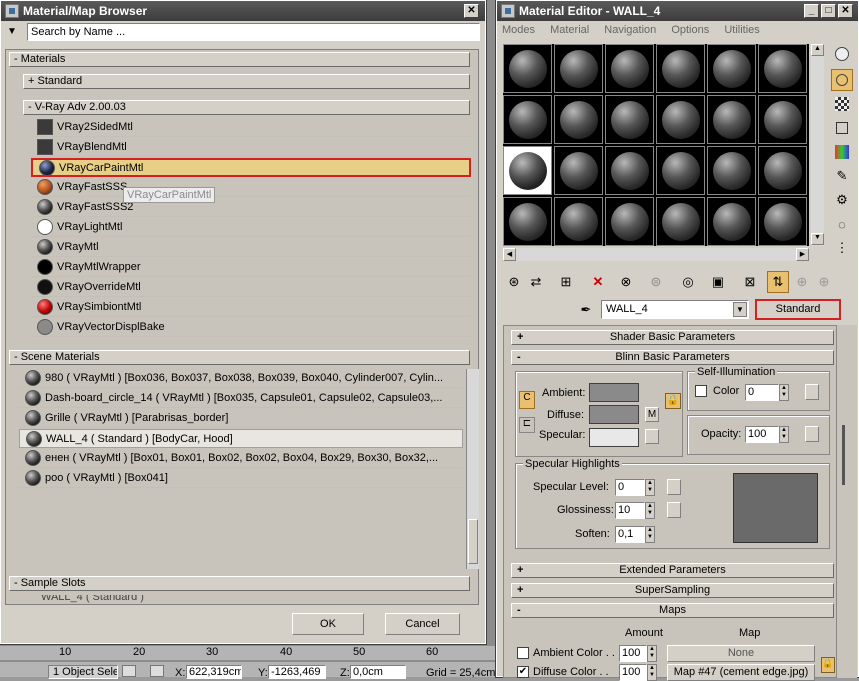  I want to click on list-item-selected: VRayCarPaintMtl, so click(251, 167).